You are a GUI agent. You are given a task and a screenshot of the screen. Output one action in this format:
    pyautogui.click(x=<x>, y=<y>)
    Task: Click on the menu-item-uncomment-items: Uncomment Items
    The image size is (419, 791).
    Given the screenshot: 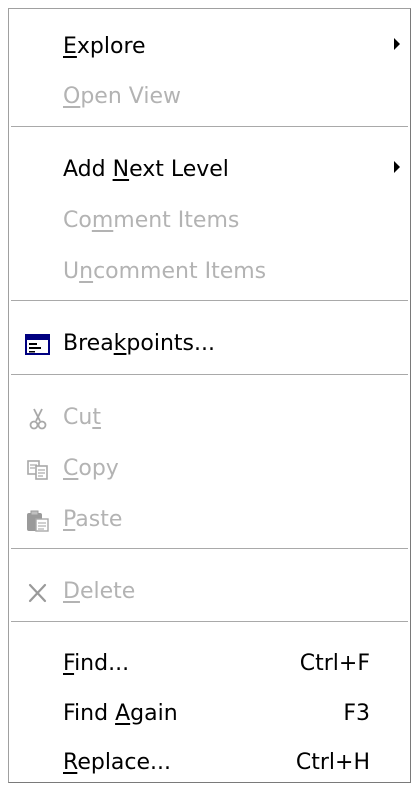 What is the action you would take?
    pyautogui.click(x=209, y=273)
    